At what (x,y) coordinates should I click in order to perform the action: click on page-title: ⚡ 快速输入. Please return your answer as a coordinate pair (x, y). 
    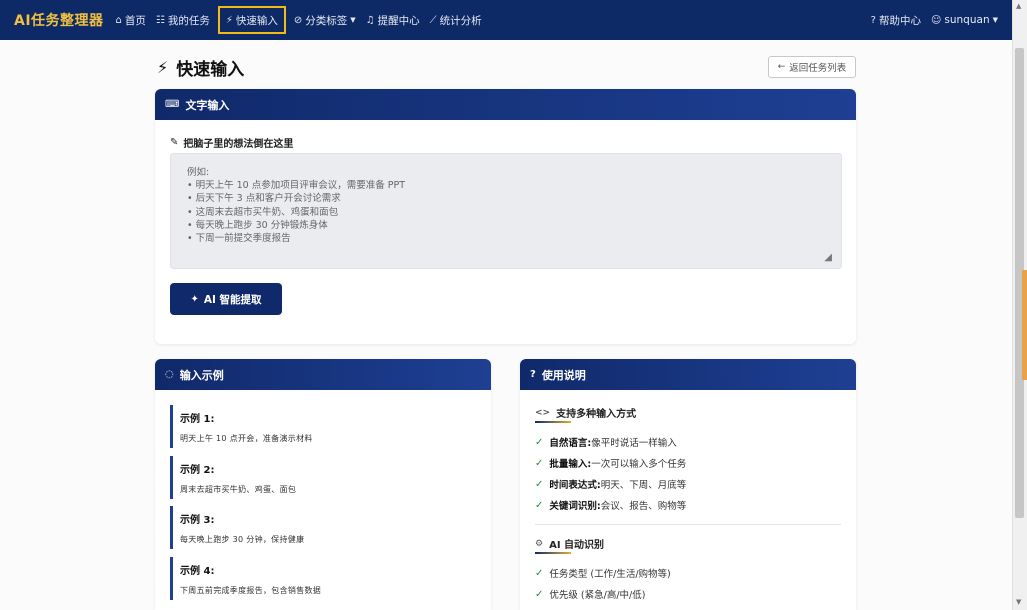
    Looking at the image, I should click on (200, 67).